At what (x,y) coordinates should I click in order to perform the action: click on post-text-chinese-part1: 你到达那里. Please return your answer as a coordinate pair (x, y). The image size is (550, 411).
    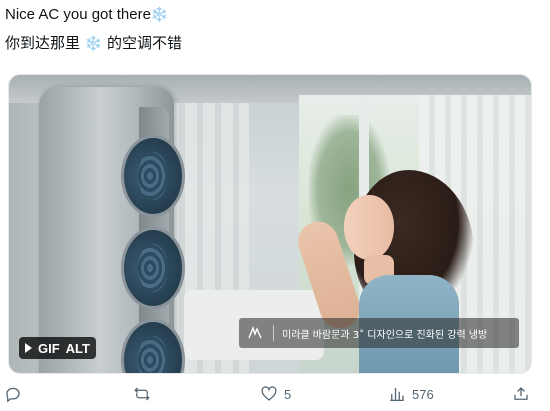
    Looking at the image, I should click on (43, 43).